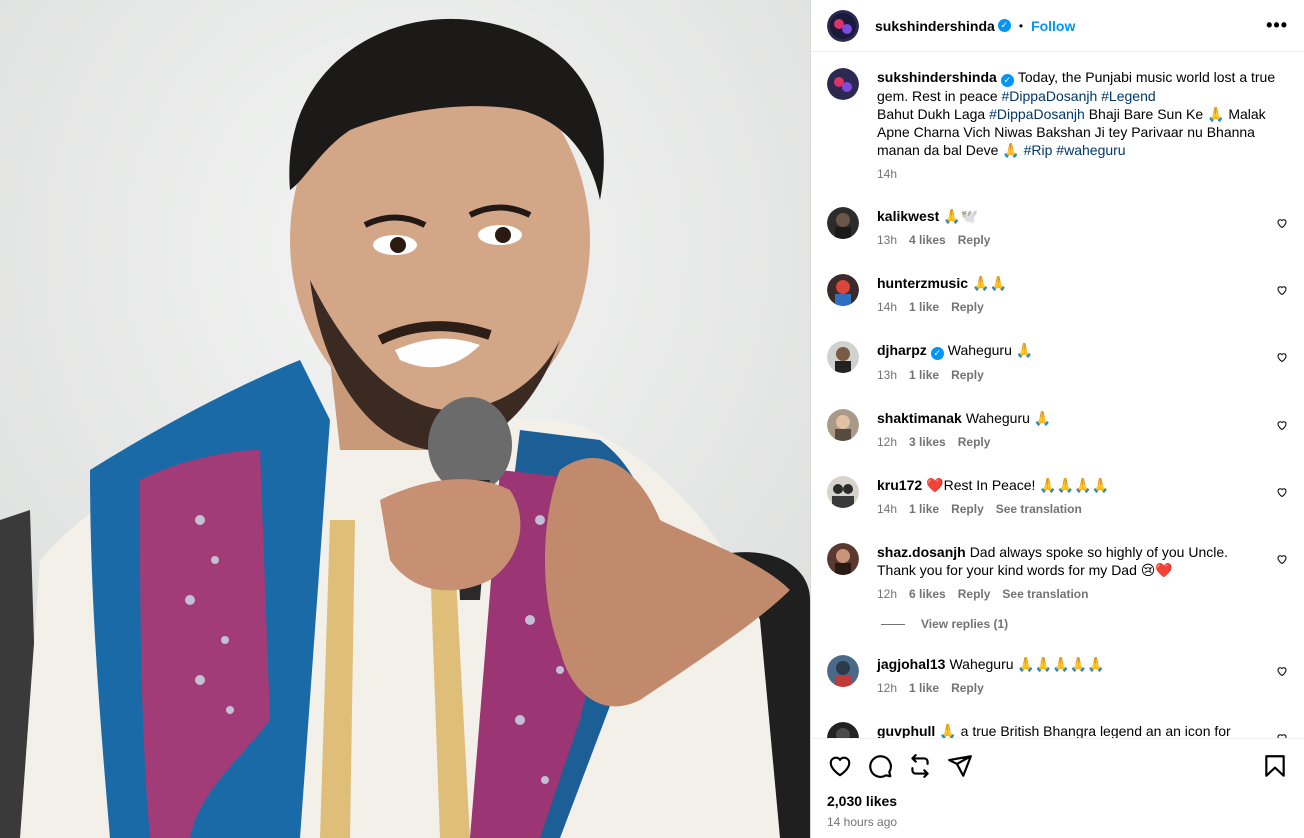  I want to click on caption-hashtag-2: #DippaDosanjh, so click(1037, 114).